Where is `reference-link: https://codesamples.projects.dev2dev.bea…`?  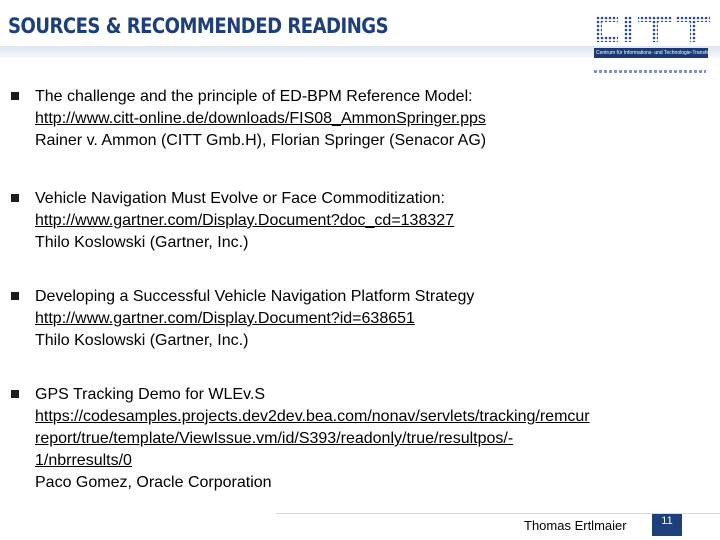 reference-link: https://codesamples.projects.dev2dev.bea… is located at coordinates (375, 417).